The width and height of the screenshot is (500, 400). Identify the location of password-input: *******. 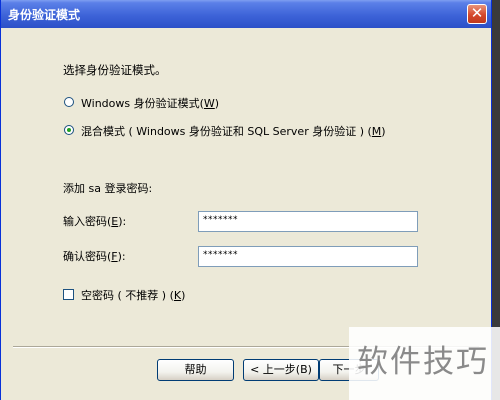
(308, 221).